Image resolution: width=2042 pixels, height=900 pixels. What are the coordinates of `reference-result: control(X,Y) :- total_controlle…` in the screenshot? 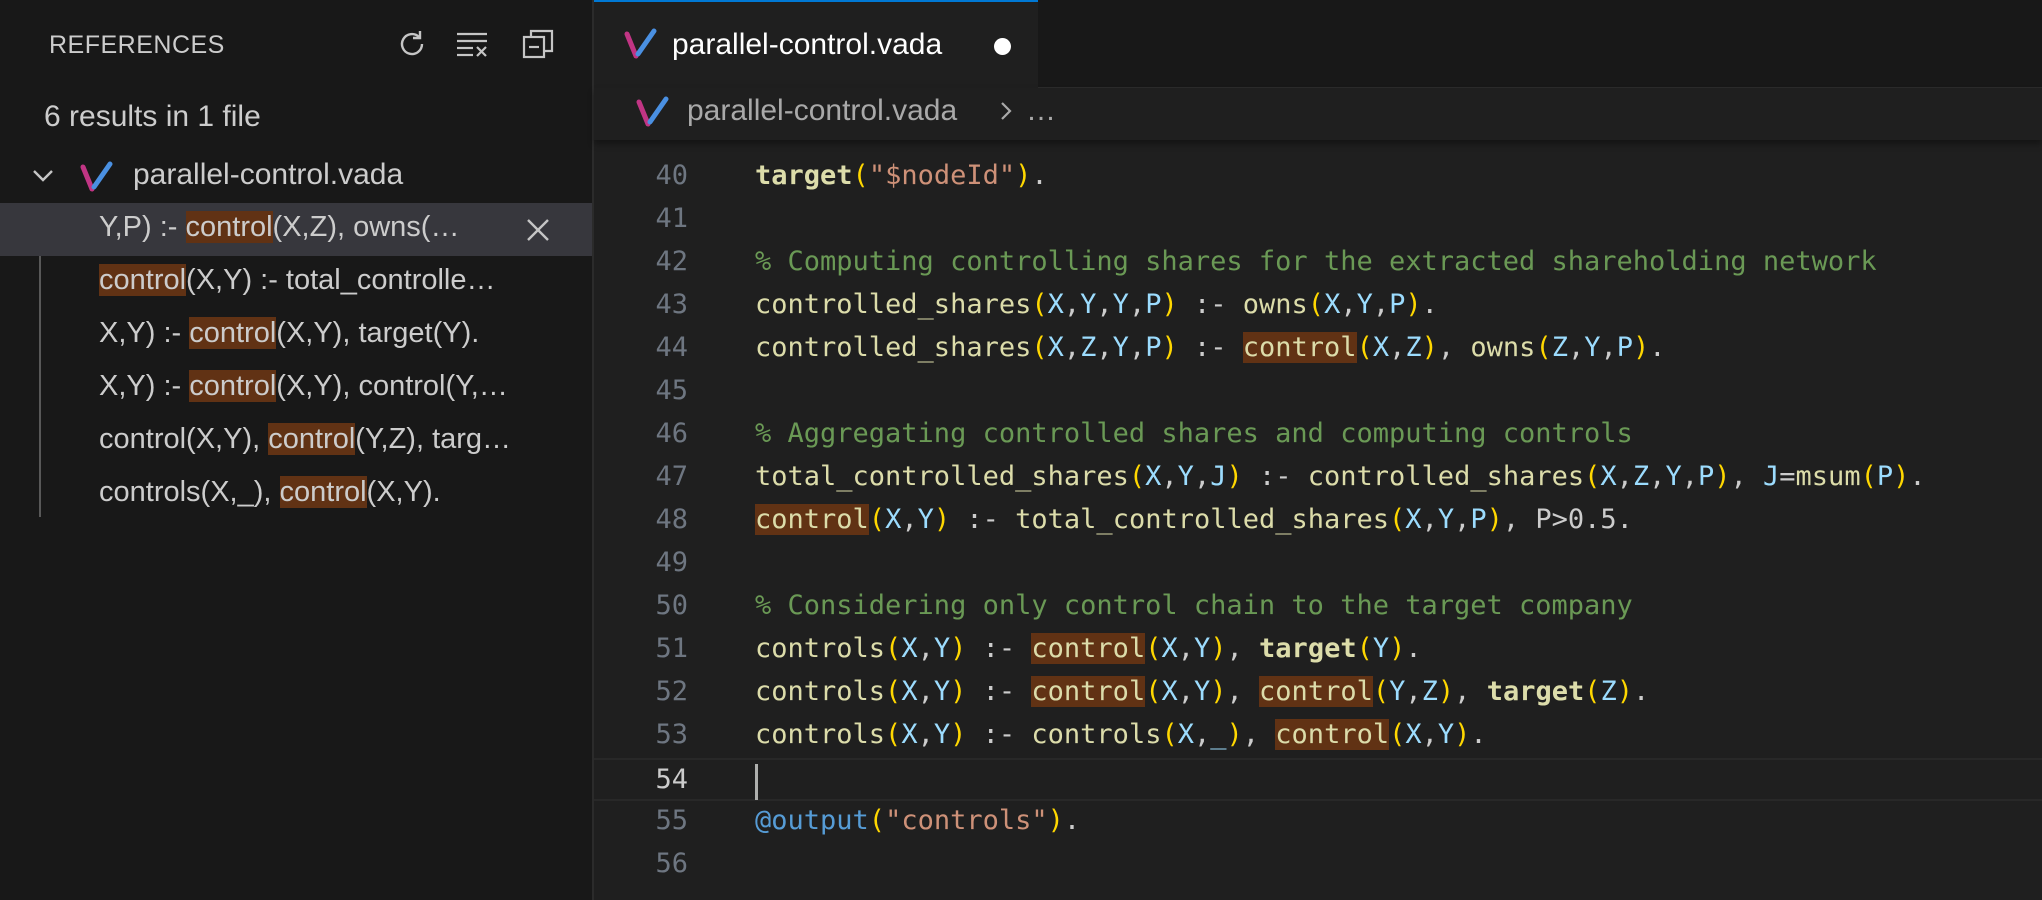 It's located at (296, 282).